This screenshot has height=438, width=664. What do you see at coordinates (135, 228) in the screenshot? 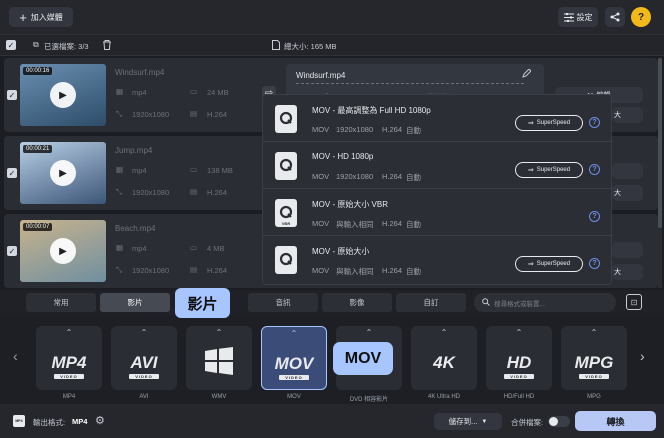
I see `file-name: Beach.mp4` at bounding box center [135, 228].